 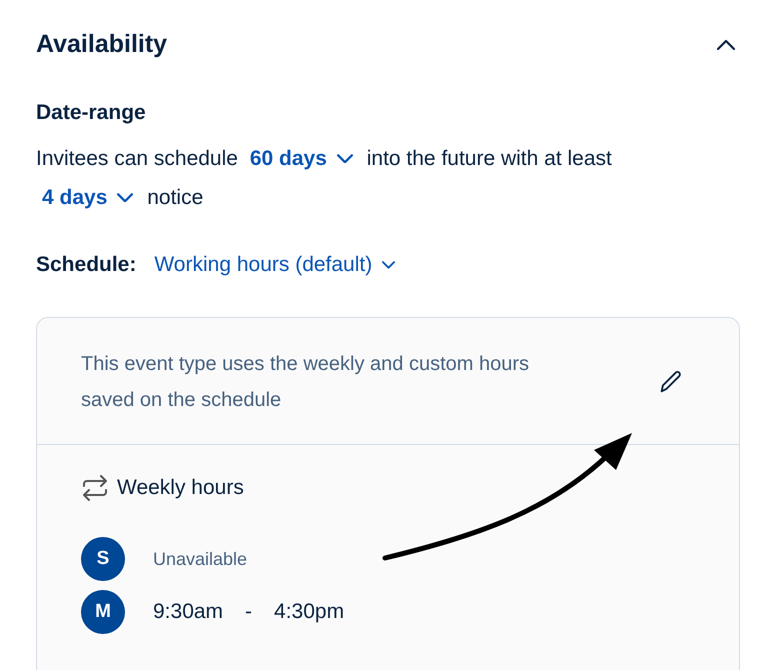 I want to click on unavailable-label: Unavailable, so click(x=200, y=559).